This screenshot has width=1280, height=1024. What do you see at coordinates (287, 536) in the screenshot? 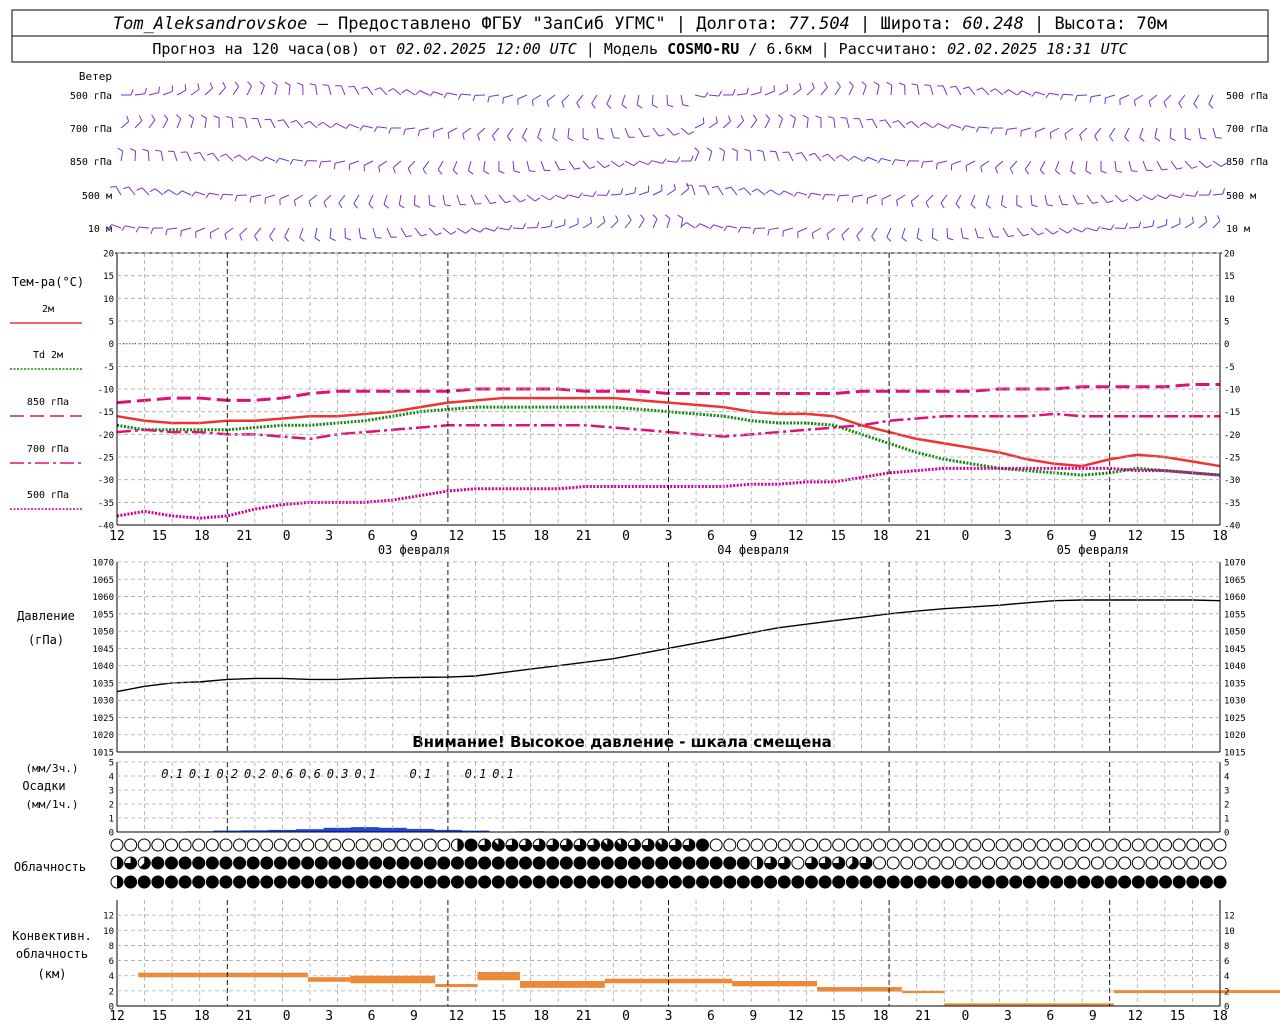
I see `top-hour-label: 0` at bounding box center [287, 536].